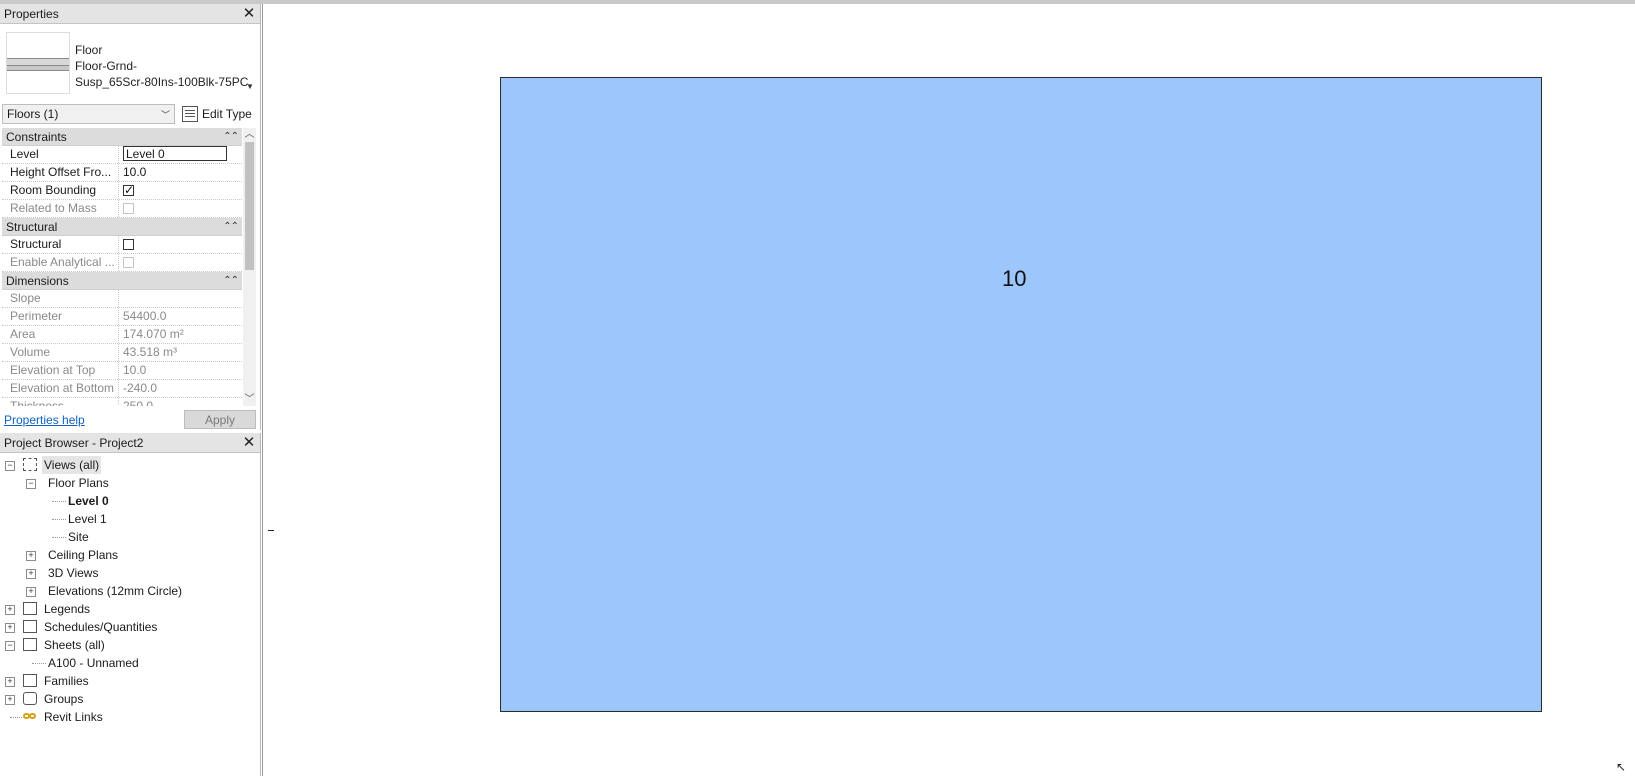 This screenshot has height=776, width=1635. I want to click on prop-row-room-bounding: Room Bounding, so click(122, 191).